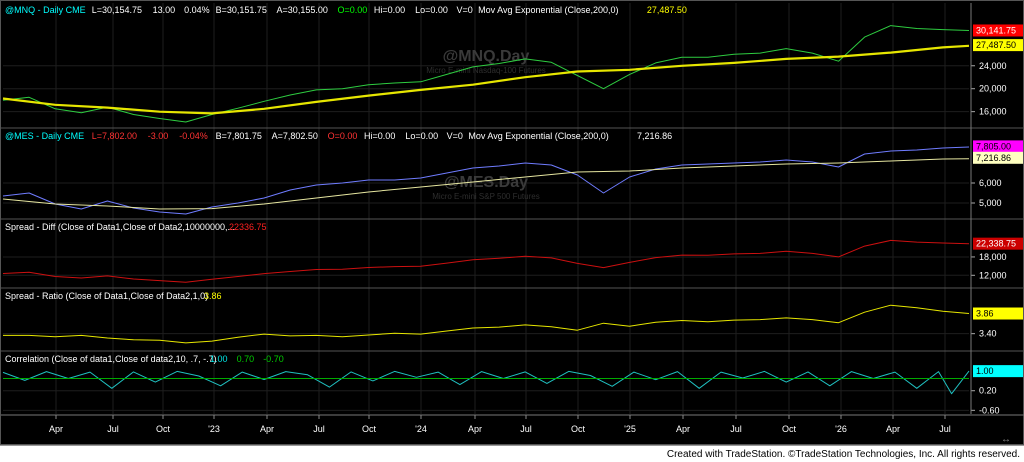 The image size is (1024, 462). I want to click on panel-stat: 7,216.86, so click(654, 136).